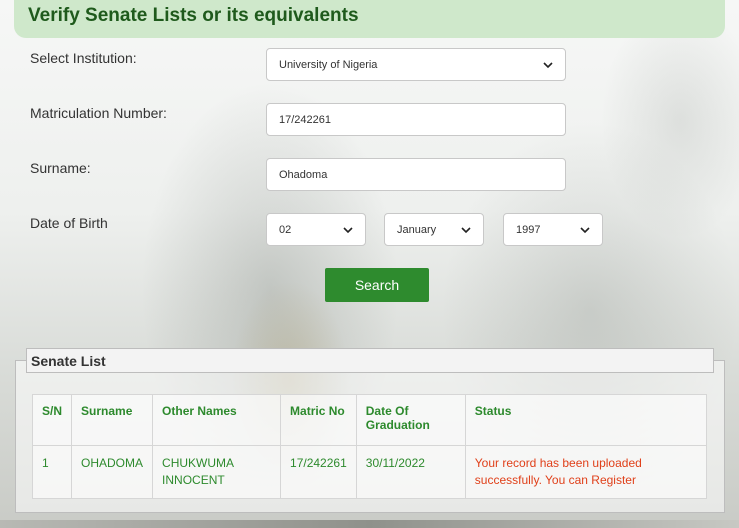 The image size is (739, 528). What do you see at coordinates (377, 285) in the screenshot?
I see `search-button: Search` at bounding box center [377, 285].